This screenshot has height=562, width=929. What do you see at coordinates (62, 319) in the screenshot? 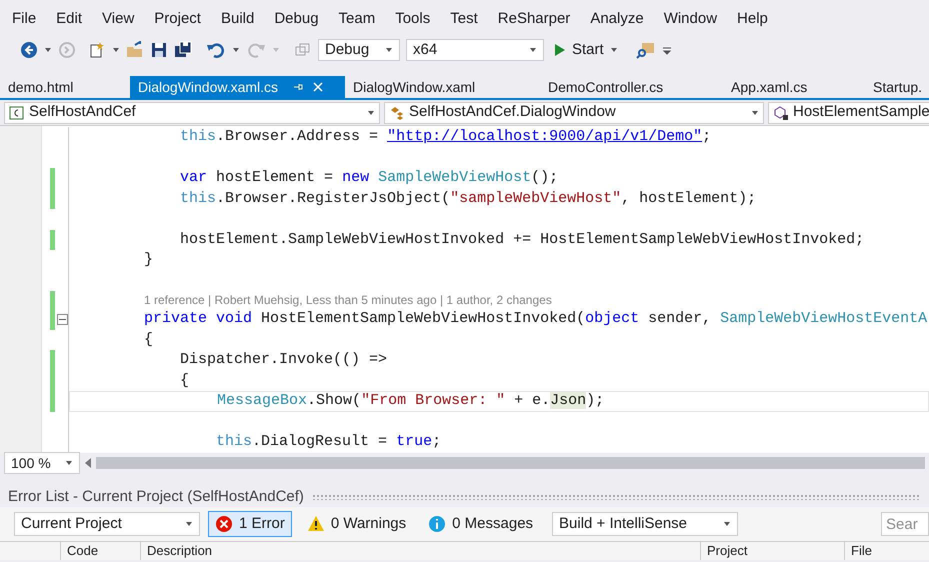
I see `collapse-toggle` at bounding box center [62, 319].